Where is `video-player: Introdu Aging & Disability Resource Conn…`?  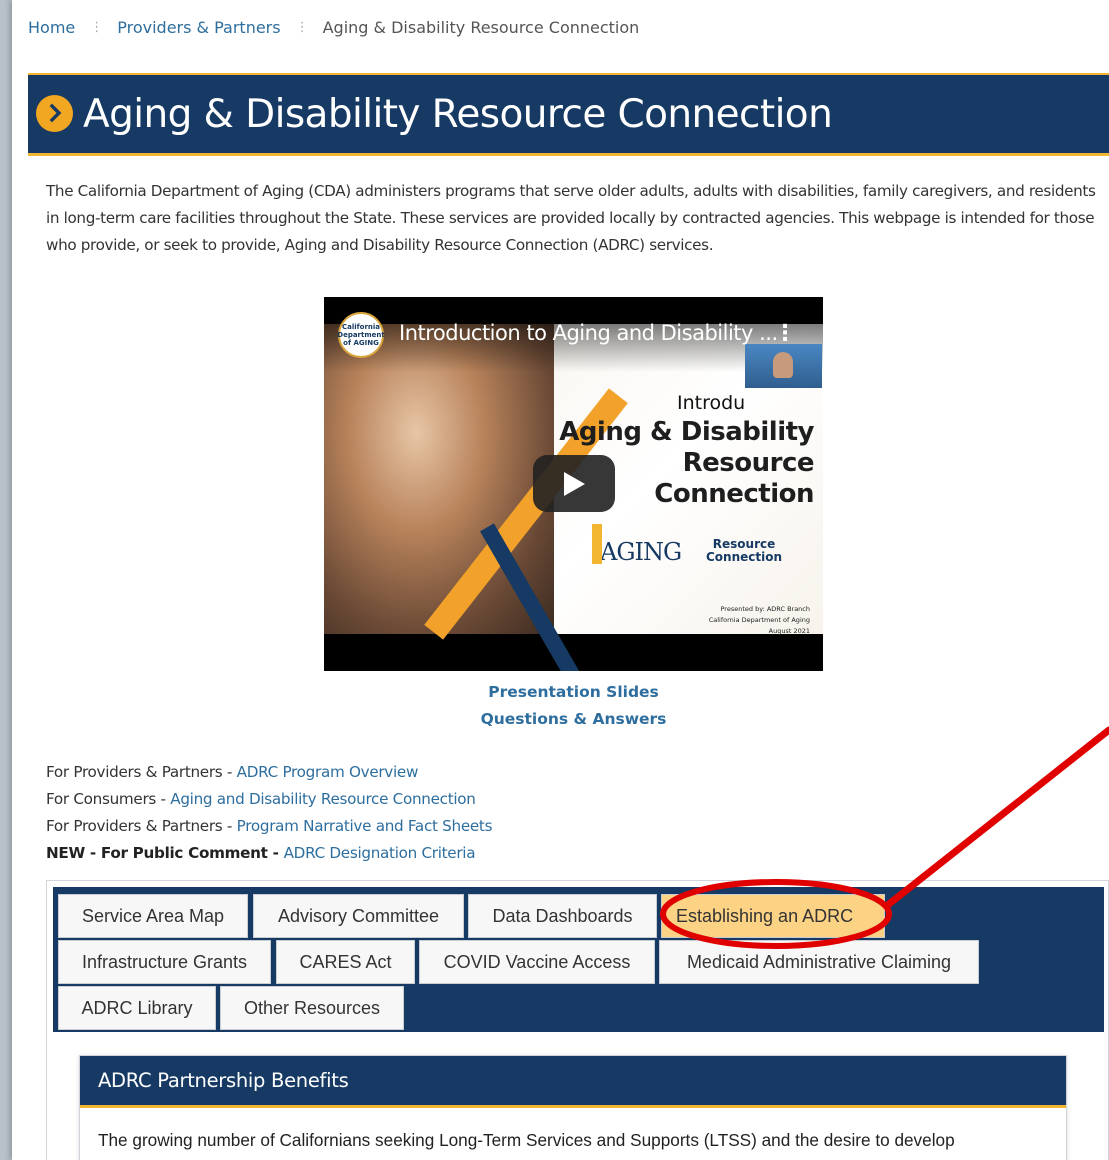
video-player: Introdu Aging & Disability Resource Conn… is located at coordinates (573, 484).